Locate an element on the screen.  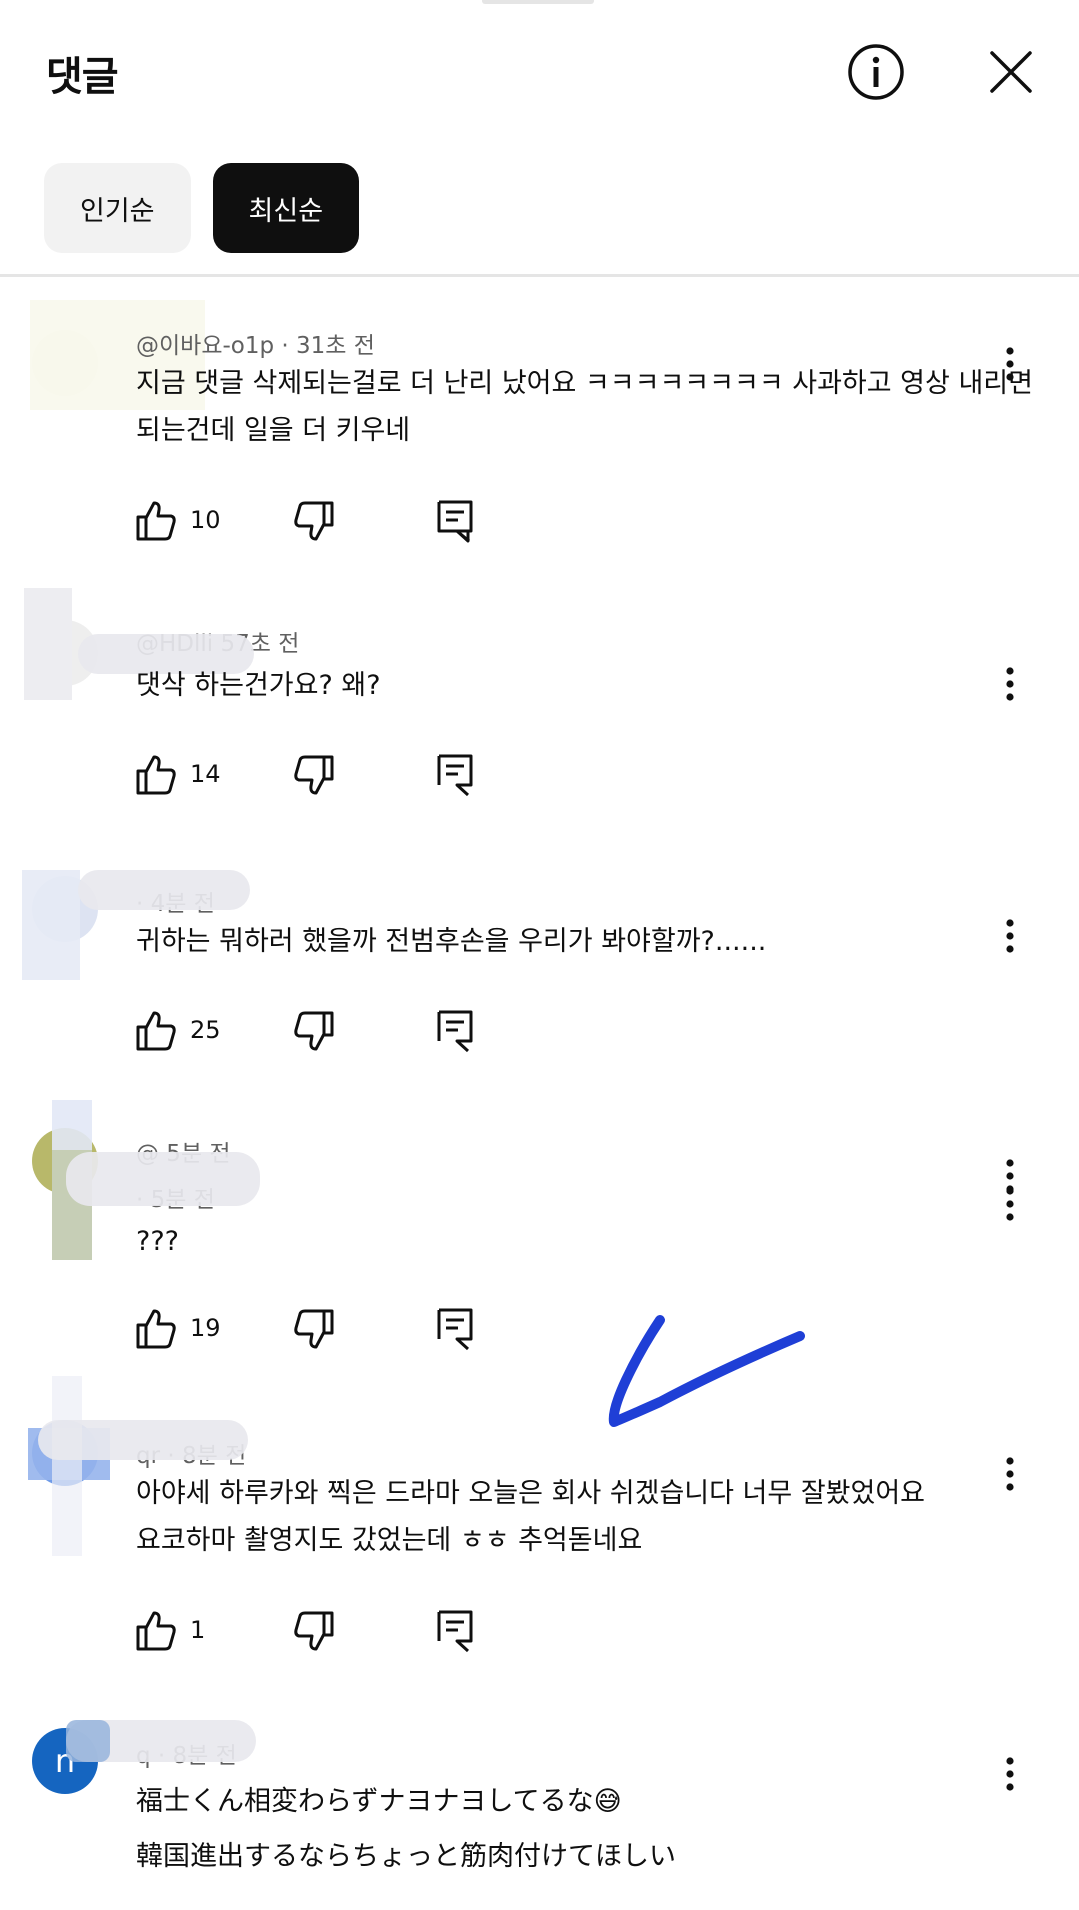
comments-header: 댓글 is located at coordinates (539, 70).